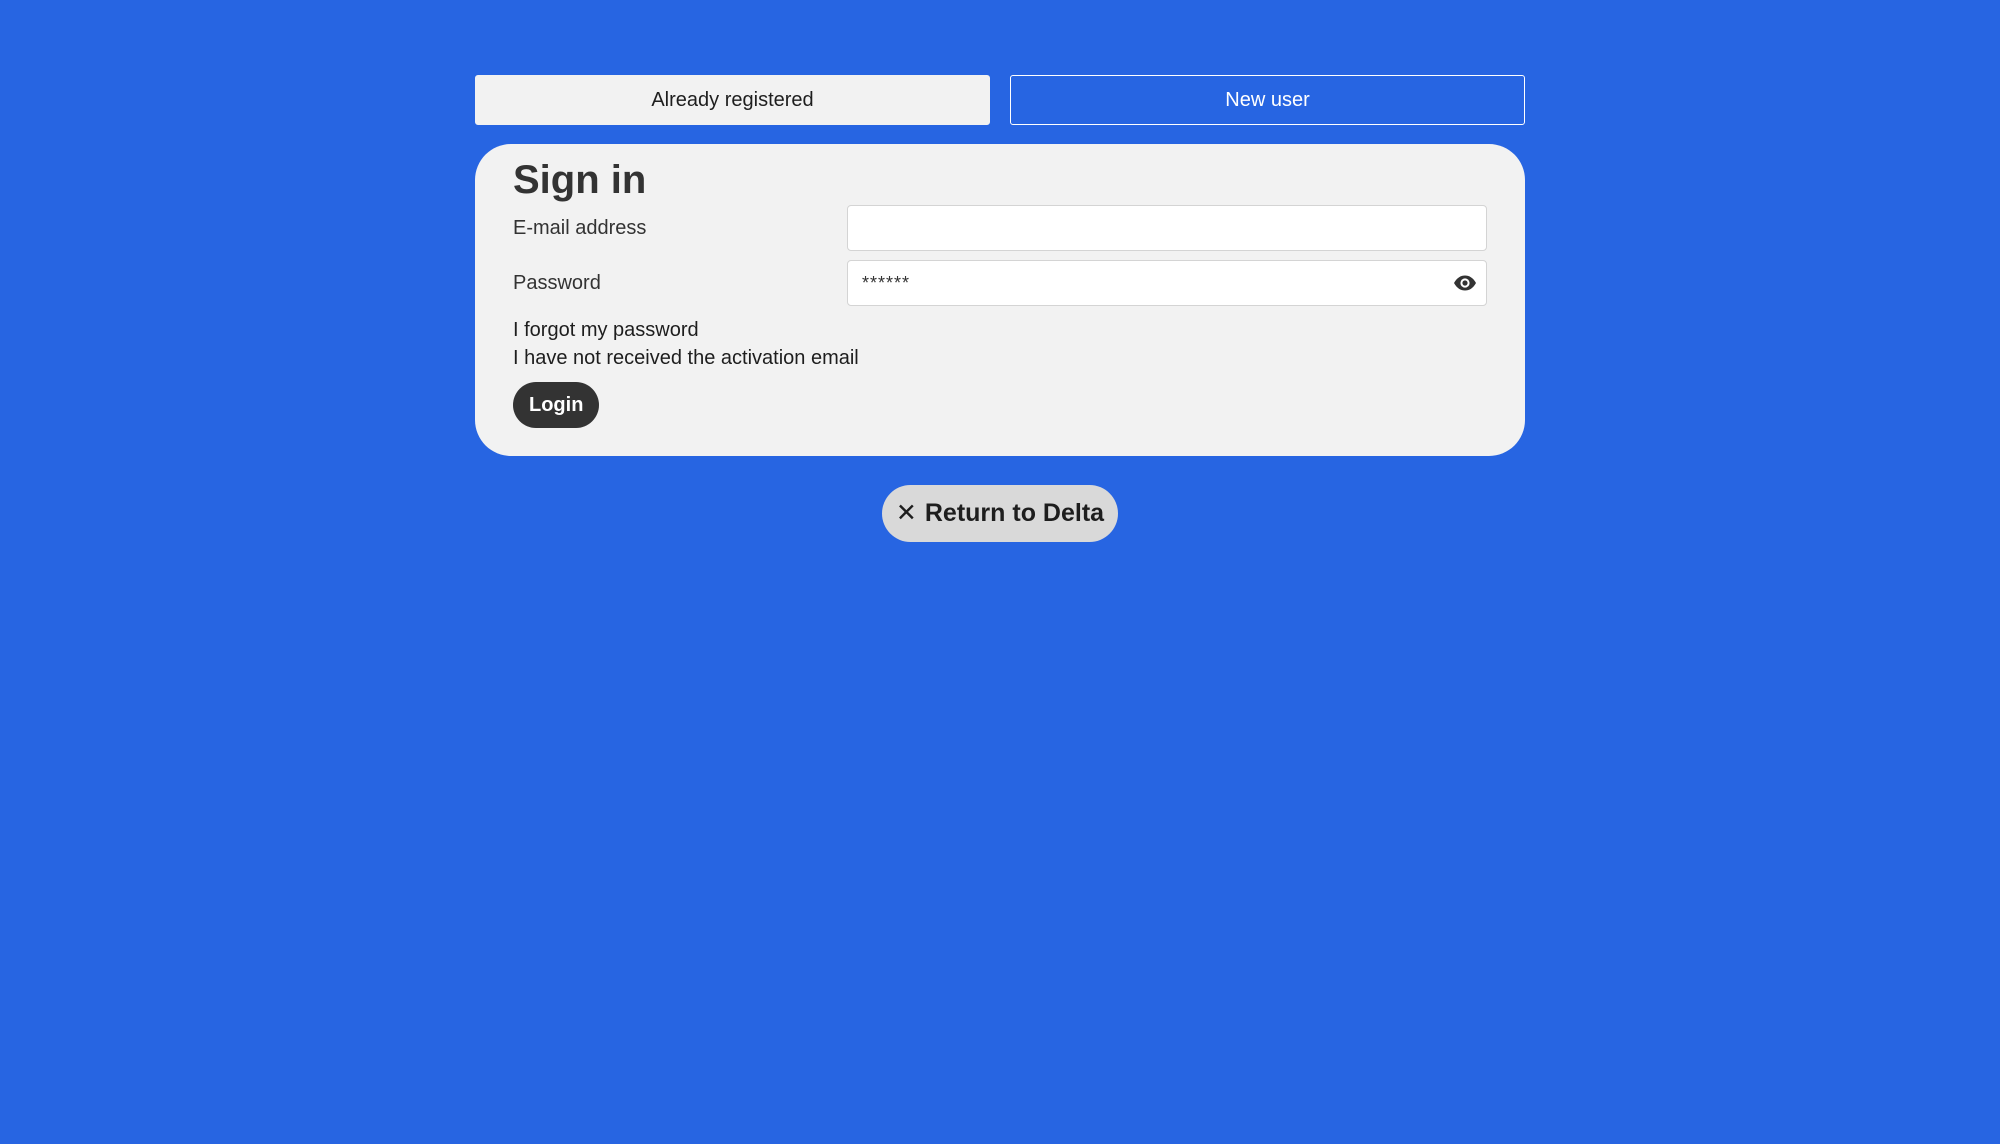 This screenshot has width=2000, height=1144. I want to click on login-button: Login, so click(556, 405).